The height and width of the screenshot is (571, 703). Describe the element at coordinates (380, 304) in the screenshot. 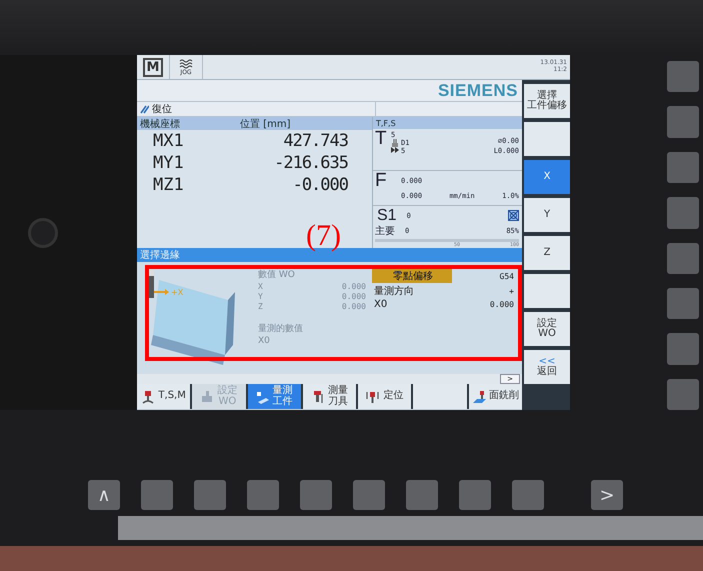

I see `parameter-label: X0` at that location.